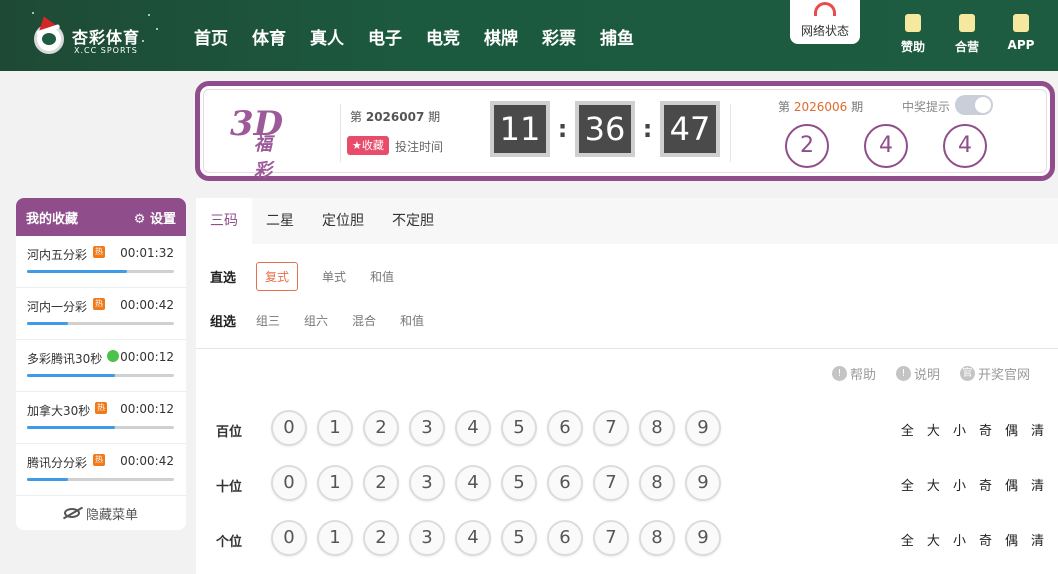 This screenshot has height=574, width=1058. Describe the element at coordinates (412, 320) in the screenshot. I see `option-group-sum: 和值` at that location.